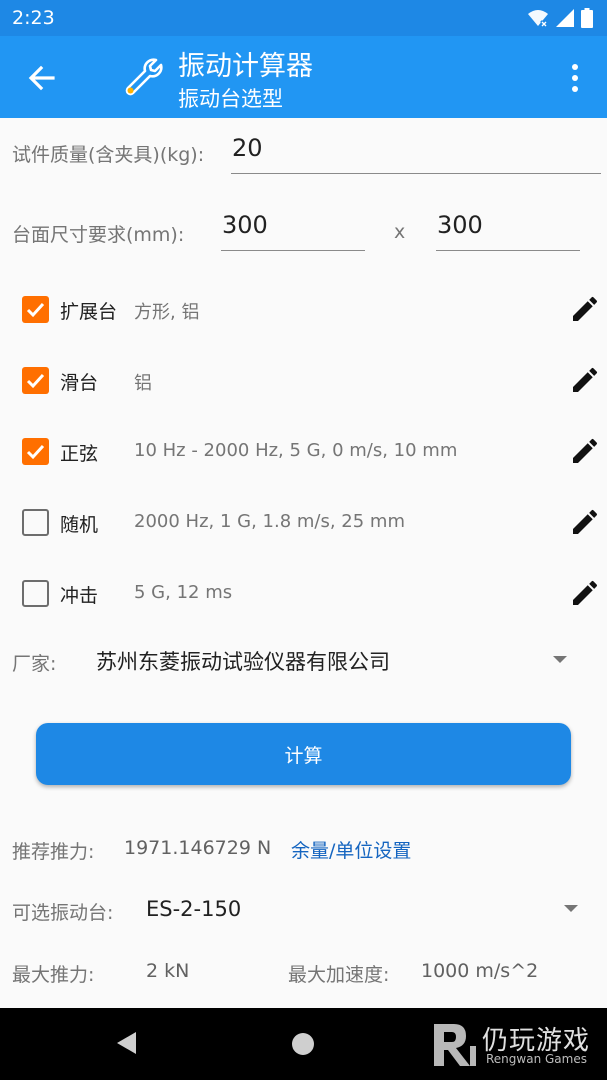 This screenshot has width=607, height=1080. Describe the element at coordinates (565, 18) in the screenshot. I see `signal-icon` at that location.